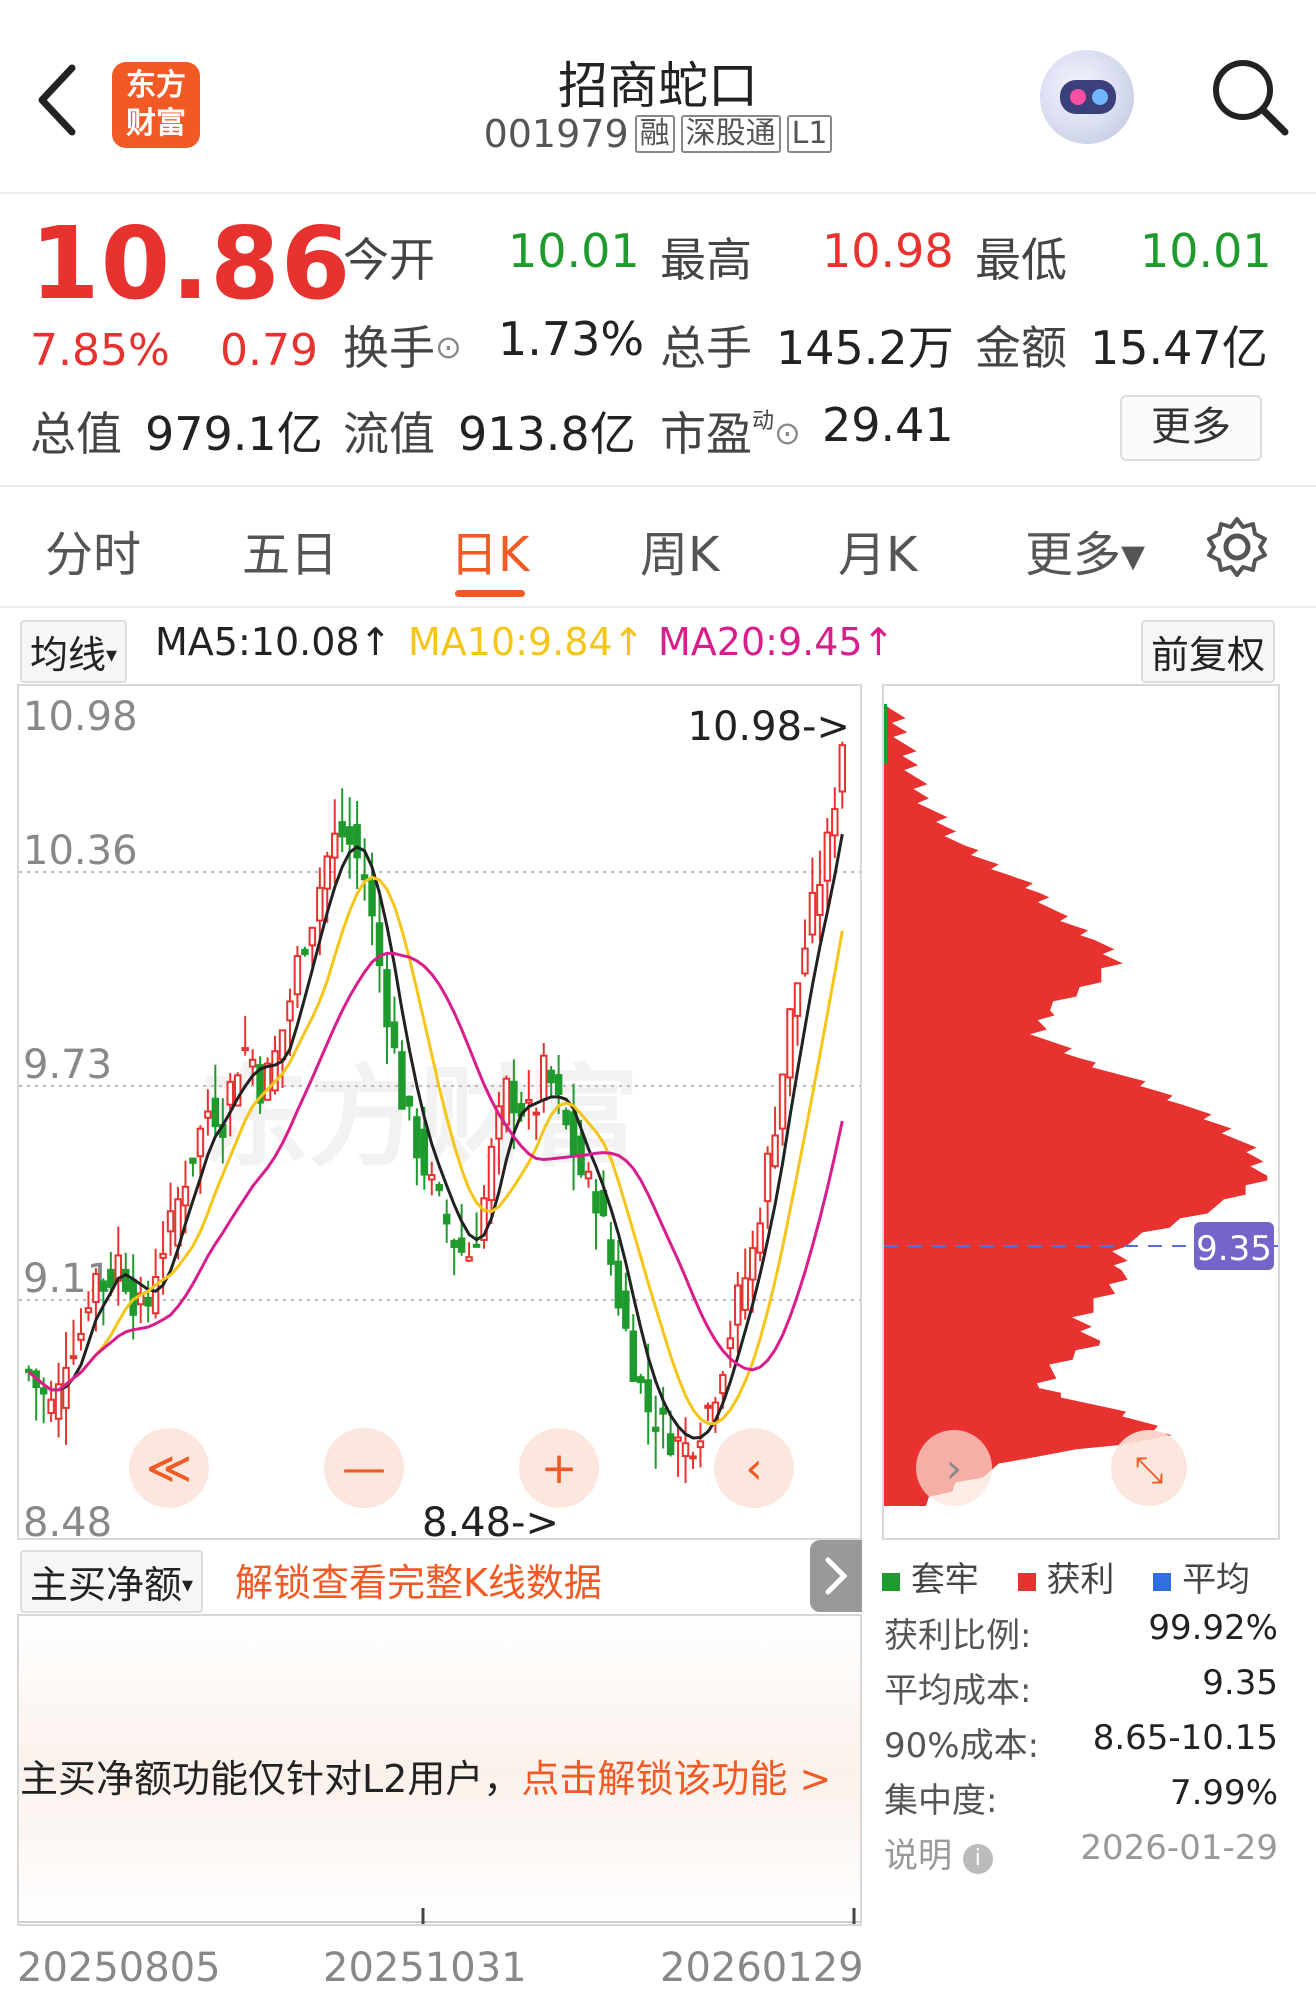 The width and height of the screenshot is (1316, 2011). I want to click on open-label: 今开, so click(389, 260).